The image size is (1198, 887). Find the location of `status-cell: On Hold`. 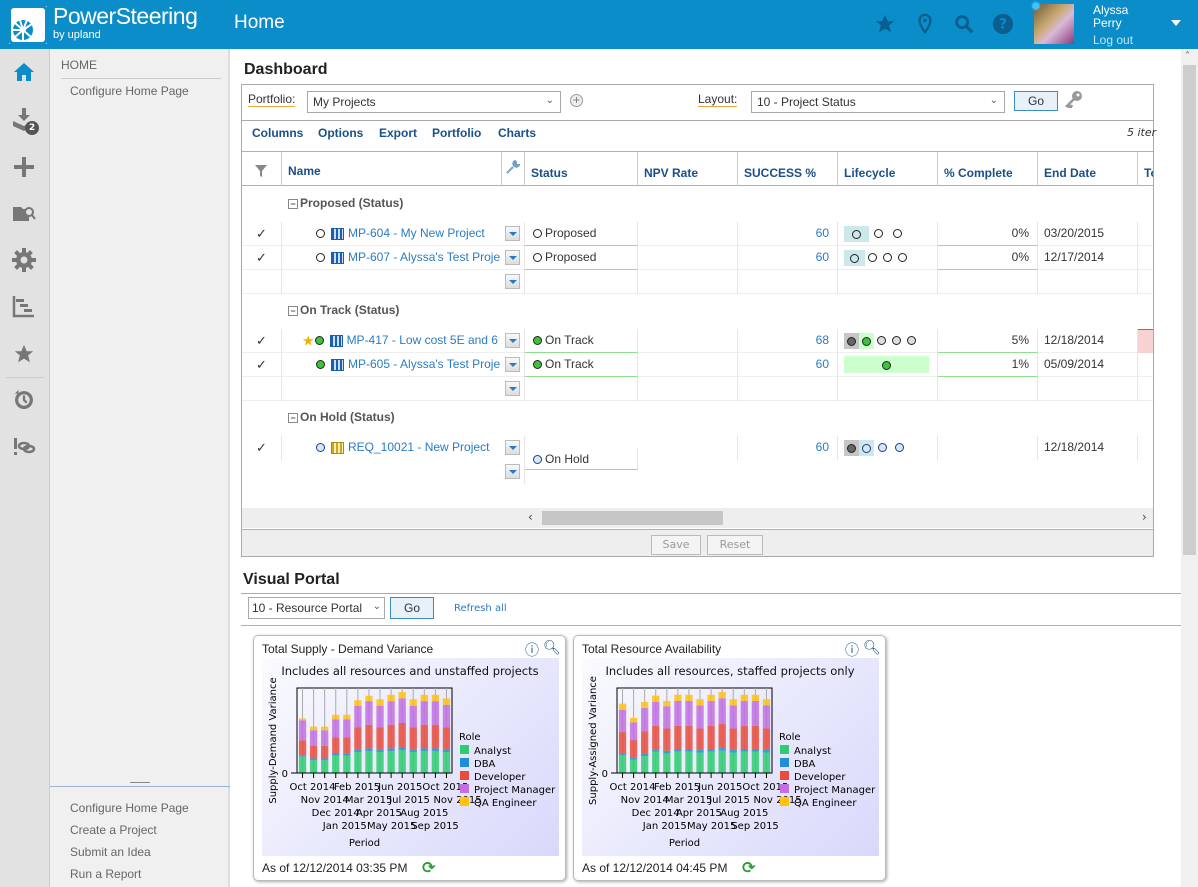

status-cell: On Hold is located at coordinates (581, 459).